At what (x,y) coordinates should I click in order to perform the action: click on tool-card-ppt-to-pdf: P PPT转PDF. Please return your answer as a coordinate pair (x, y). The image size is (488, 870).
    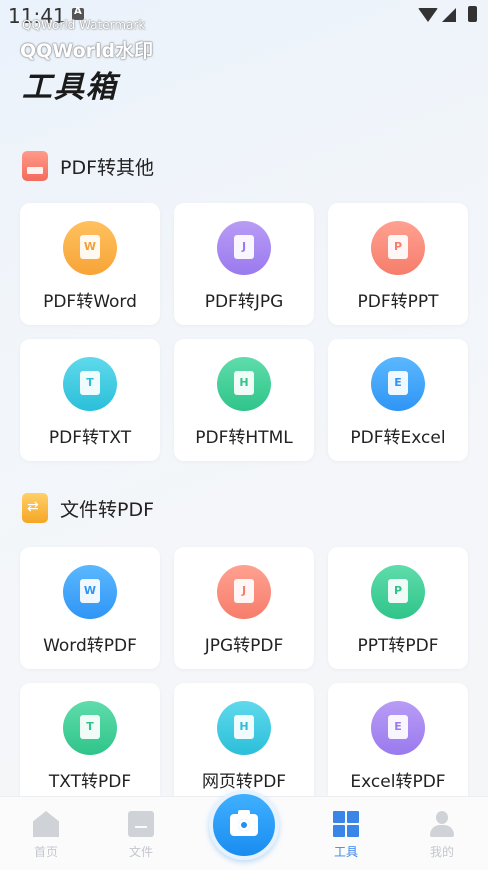
    Looking at the image, I should click on (398, 608).